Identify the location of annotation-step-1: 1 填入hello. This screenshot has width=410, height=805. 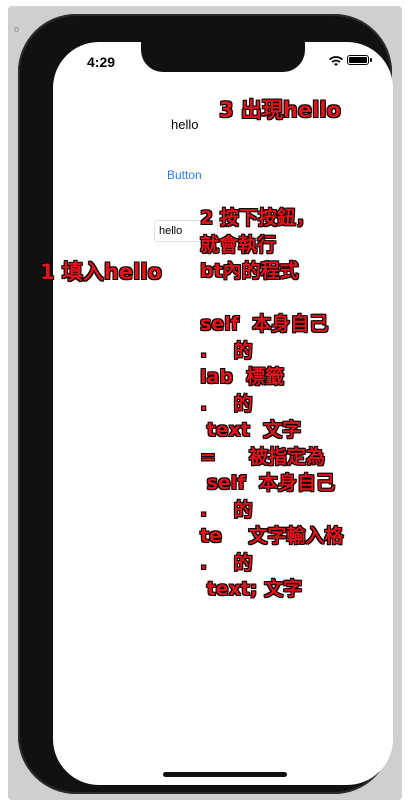
(101, 272).